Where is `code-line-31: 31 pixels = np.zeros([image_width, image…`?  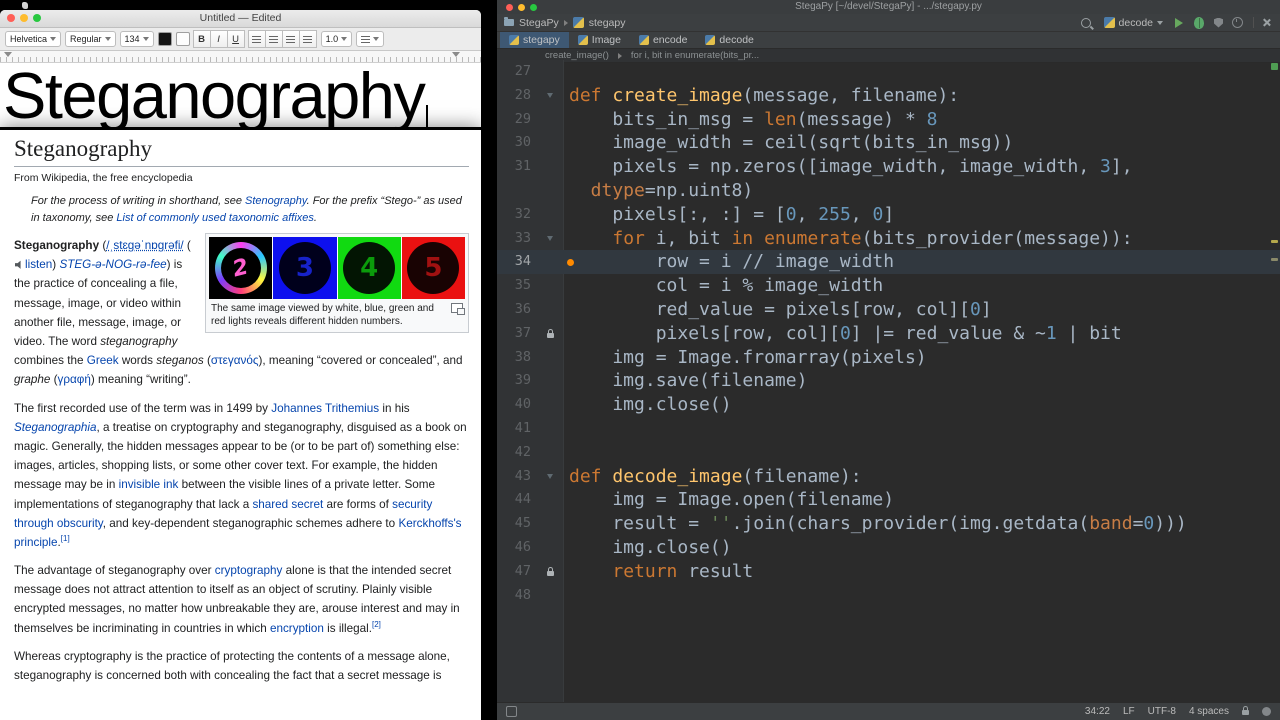 code-line-31: 31 pixels = np.zeros([image_width, image… is located at coordinates (888, 167).